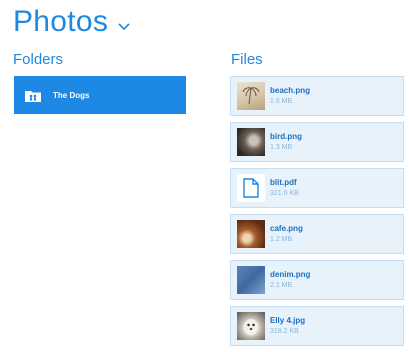  What do you see at coordinates (290, 90) in the screenshot?
I see `file-name: beach.png` at bounding box center [290, 90].